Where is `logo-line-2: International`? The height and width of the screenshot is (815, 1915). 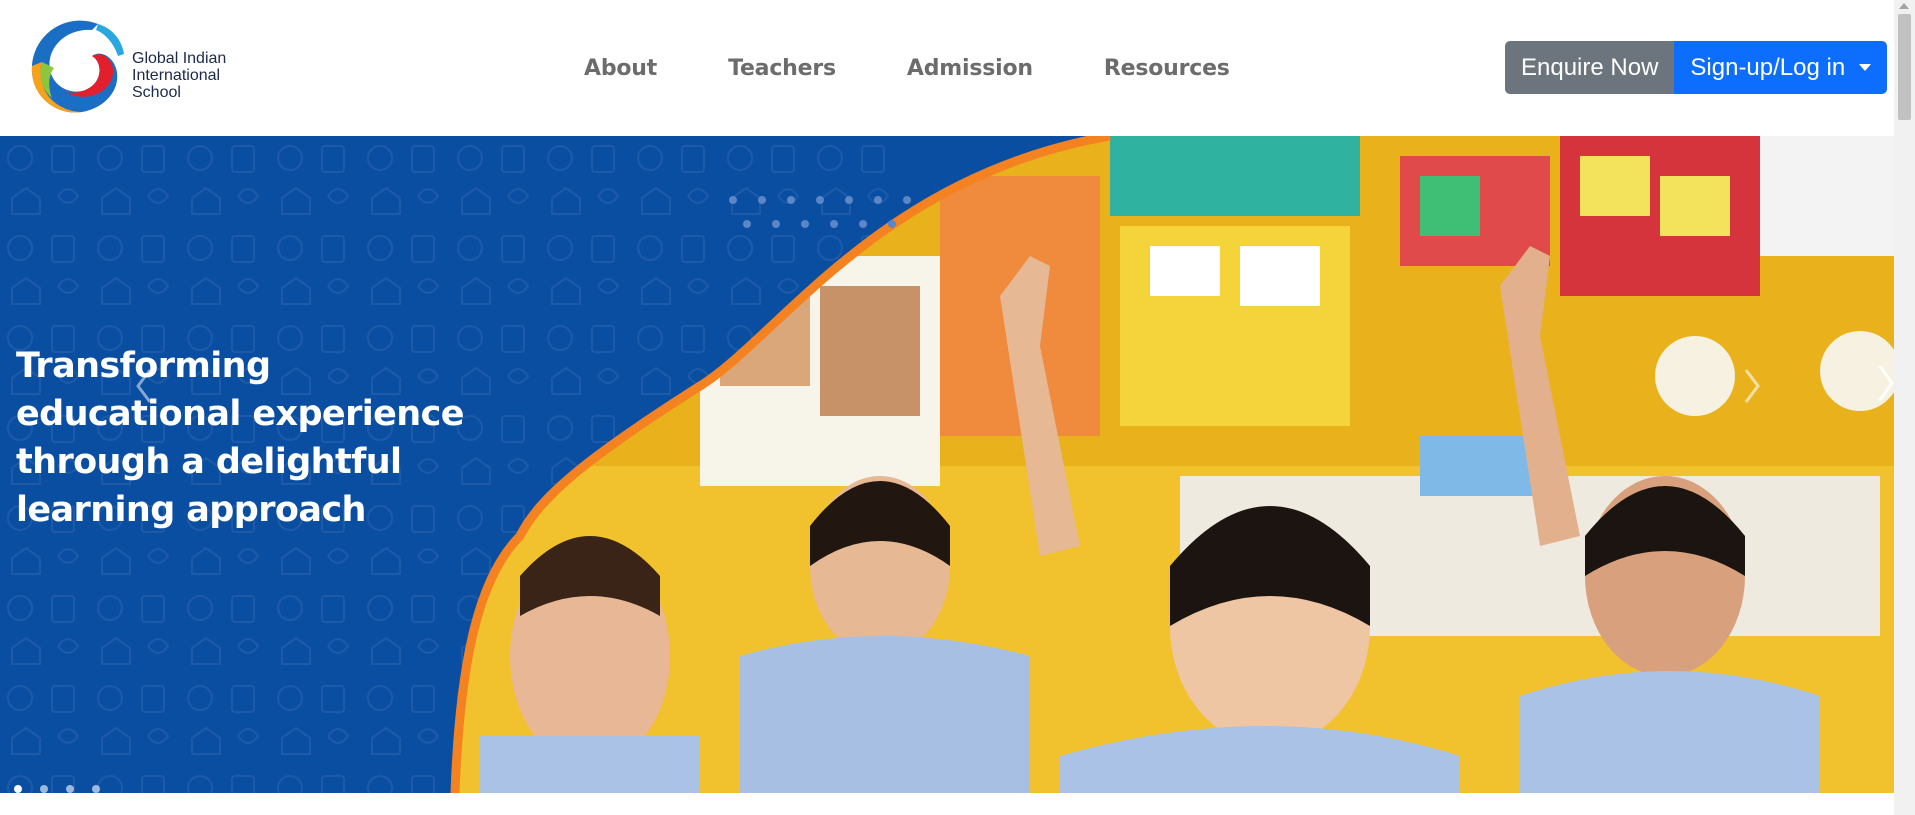 logo-line-2: International is located at coordinates (176, 75).